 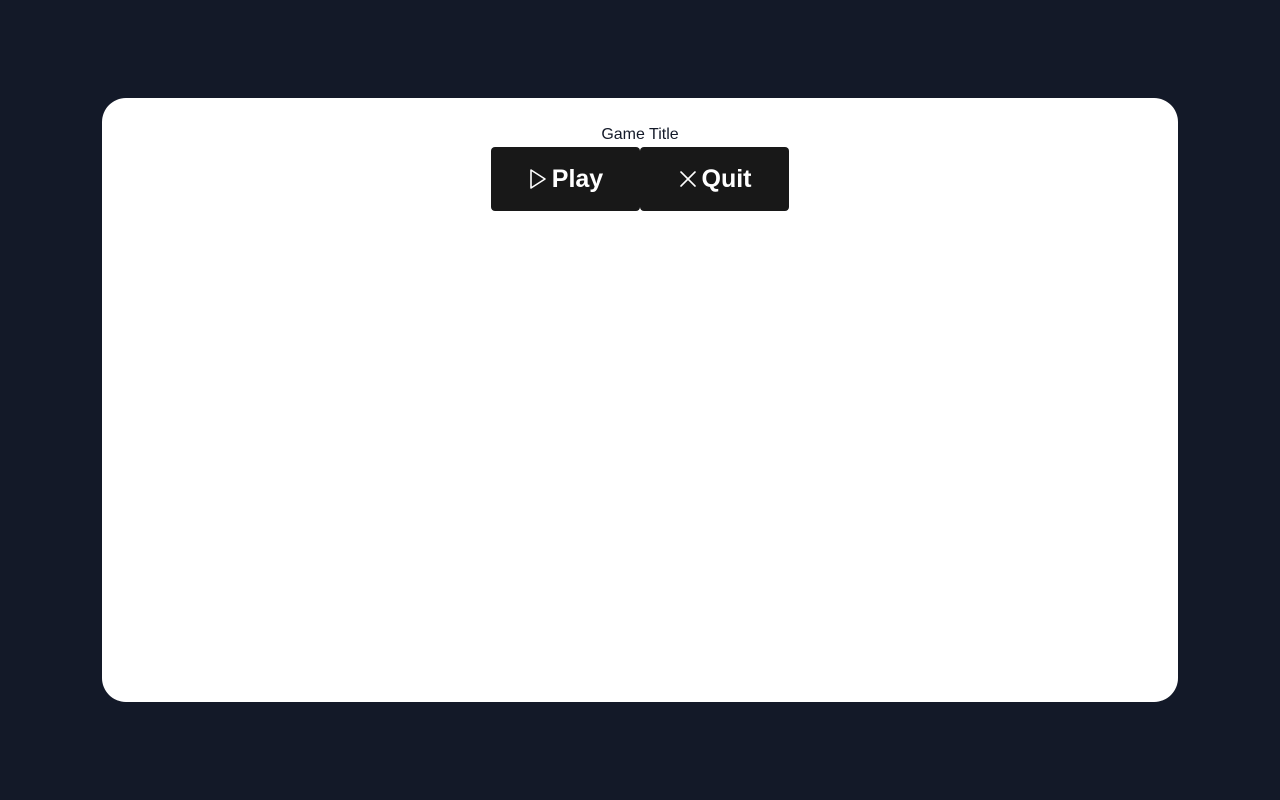 What do you see at coordinates (726, 179) in the screenshot?
I see `quit-button-label: Quit` at bounding box center [726, 179].